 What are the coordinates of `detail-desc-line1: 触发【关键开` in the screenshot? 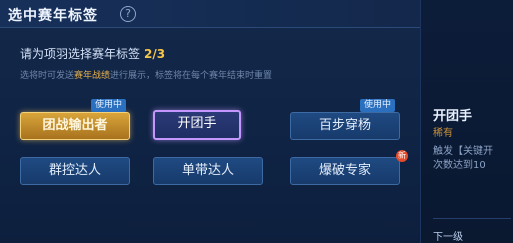 It's located at (463, 151).